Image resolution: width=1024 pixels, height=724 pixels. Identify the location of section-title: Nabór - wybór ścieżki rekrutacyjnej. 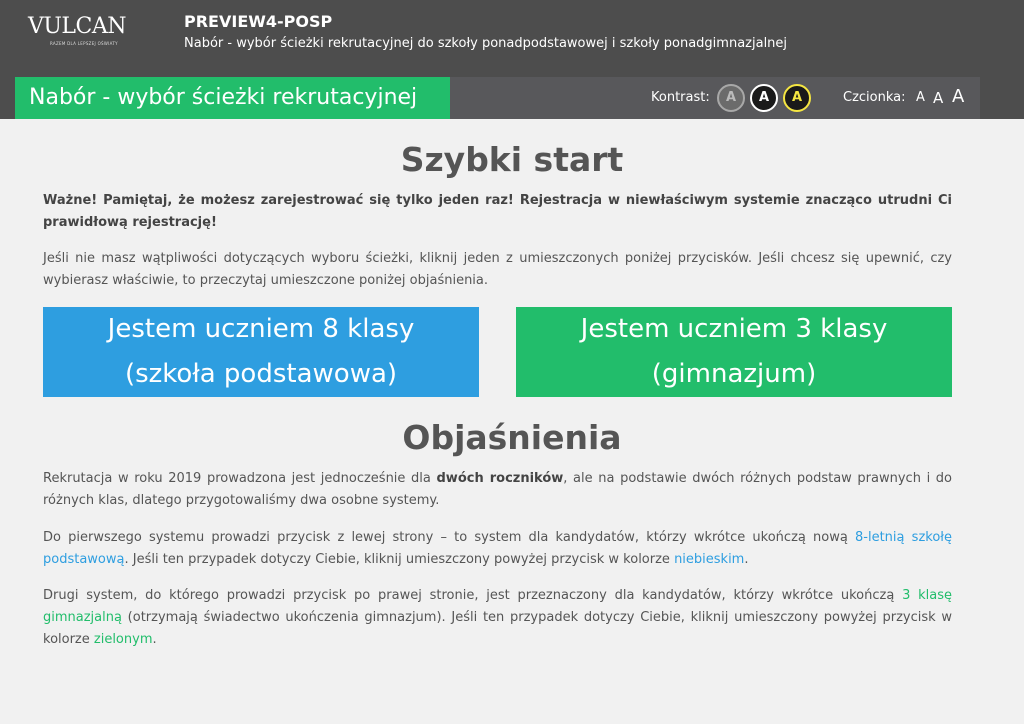
(232, 98).